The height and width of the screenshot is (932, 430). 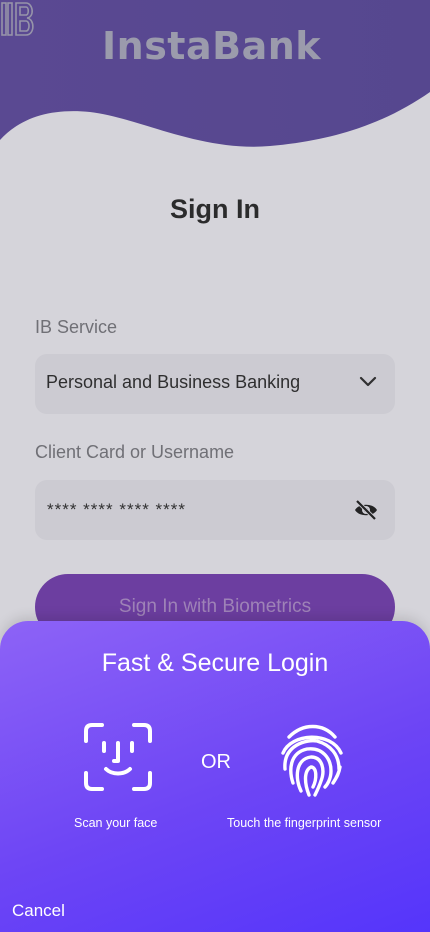 What do you see at coordinates (216, 762) in the screenshot?
I see `or-divider: OR` at bounding box center [216, 762].